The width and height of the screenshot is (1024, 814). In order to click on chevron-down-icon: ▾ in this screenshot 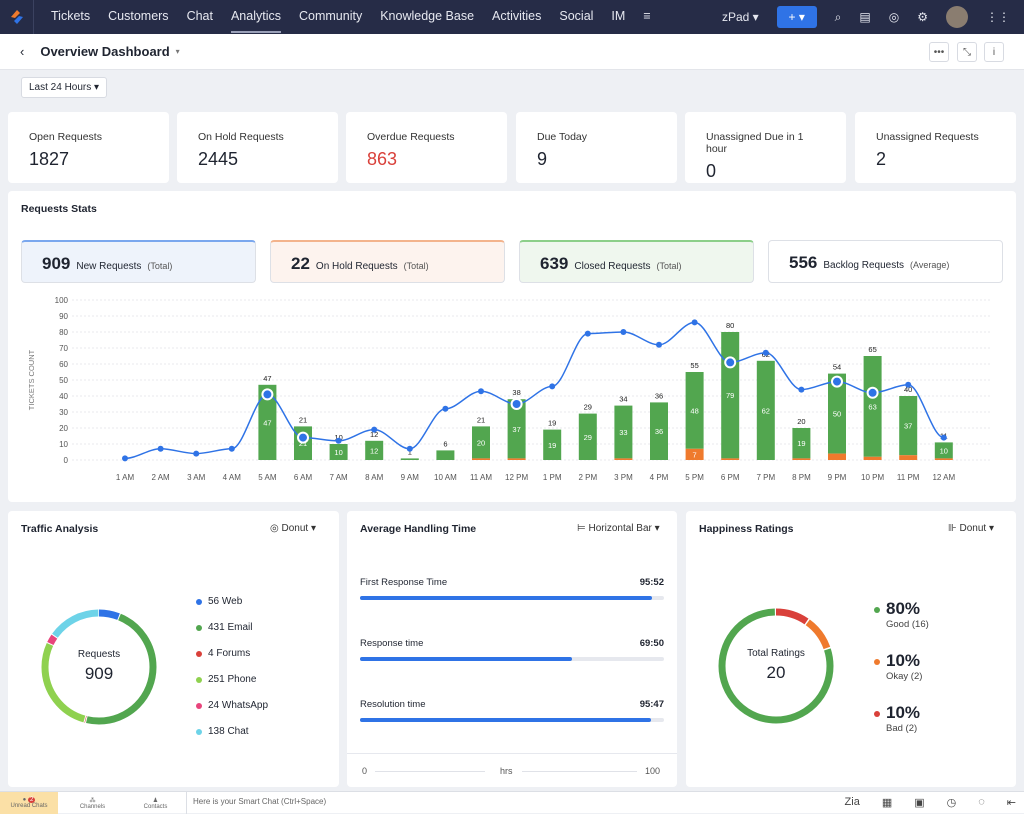, I will do `click(178, 51)`.